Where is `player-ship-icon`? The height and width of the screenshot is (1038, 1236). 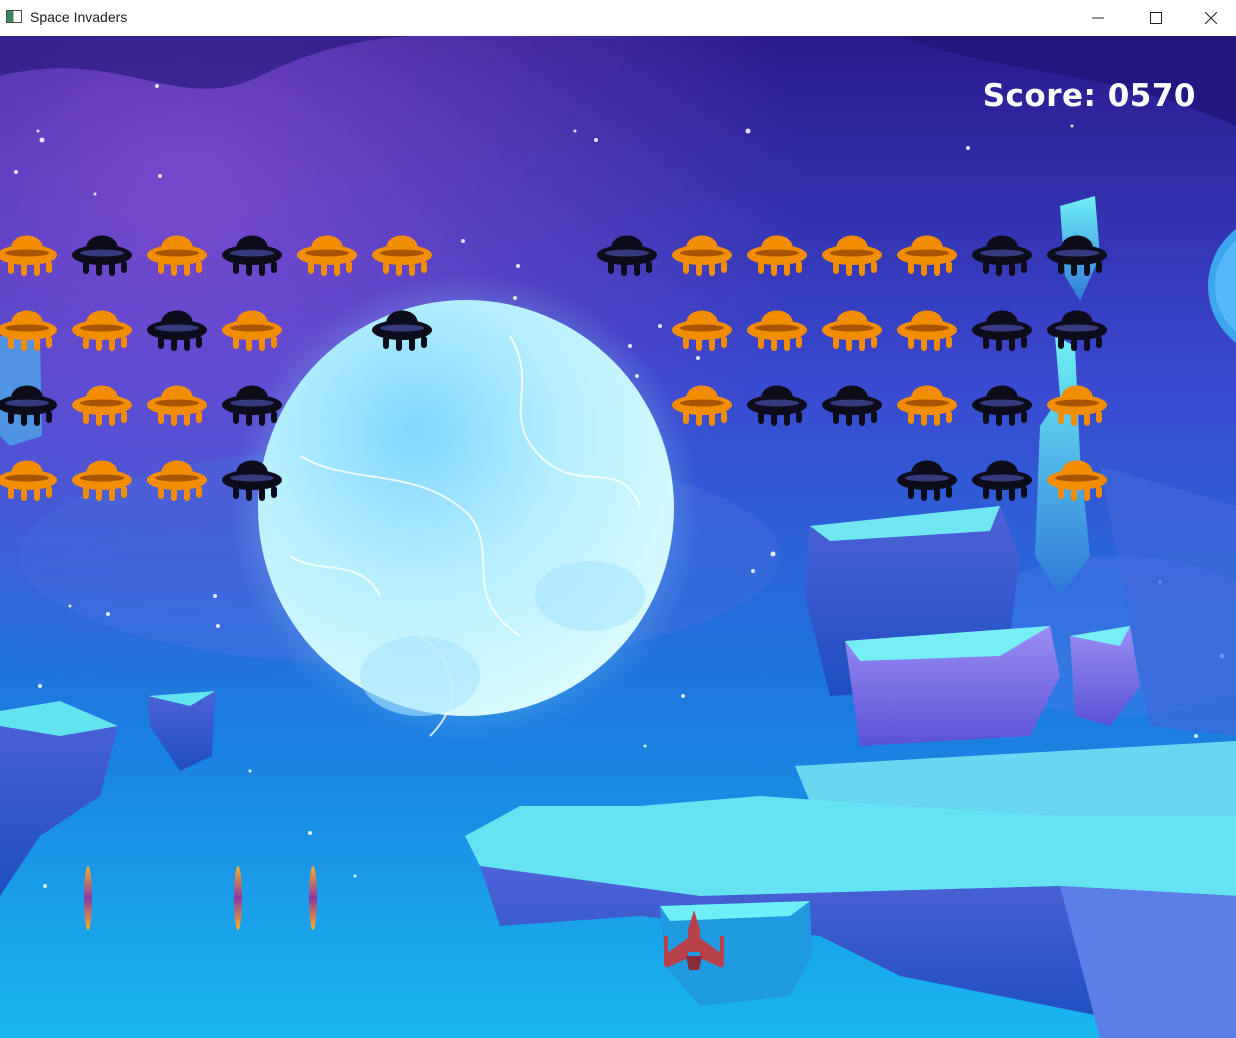
player-ship-icon is located at coordinates (694, 940).